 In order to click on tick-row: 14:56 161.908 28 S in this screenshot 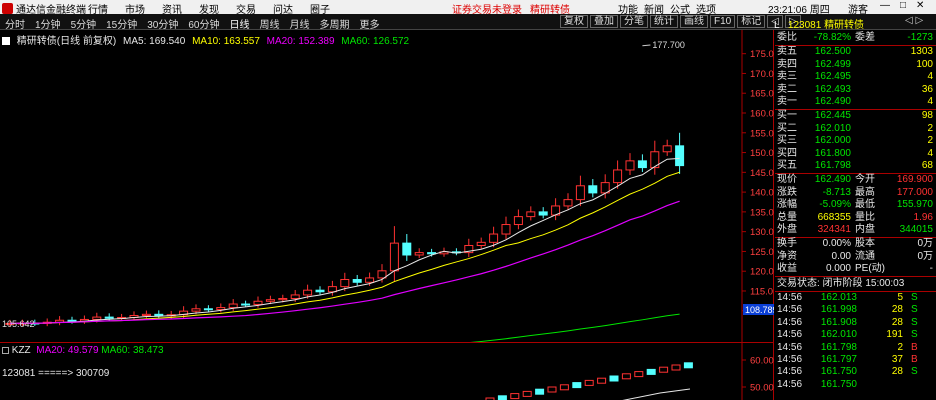, I will do `click(855, 323)`.